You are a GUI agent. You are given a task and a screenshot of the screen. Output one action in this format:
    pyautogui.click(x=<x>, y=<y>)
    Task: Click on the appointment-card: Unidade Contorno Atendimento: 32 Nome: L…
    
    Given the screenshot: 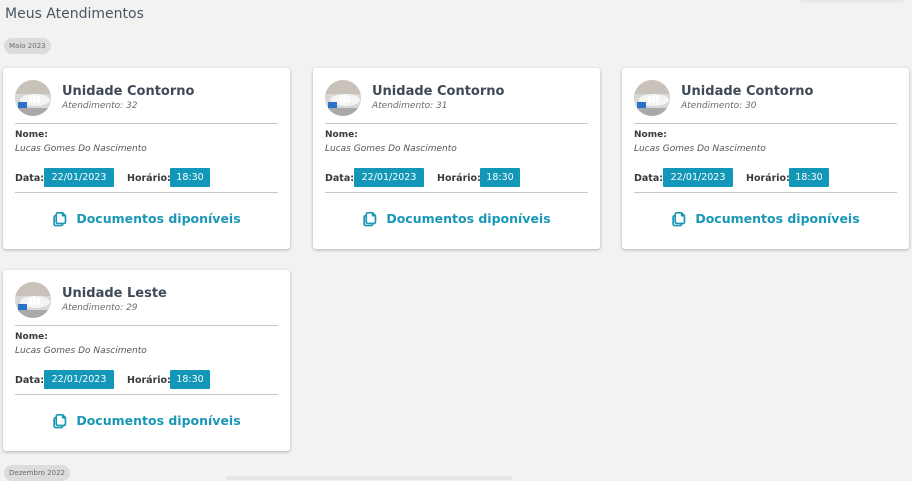 What is the action you would take?
    pyautogui.click(x=146, y=158)
    